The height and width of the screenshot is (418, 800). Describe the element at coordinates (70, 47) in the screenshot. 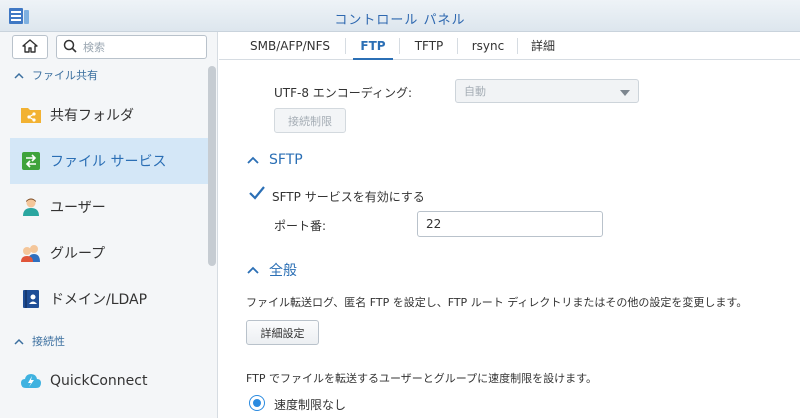

I see `search-icon` at that location.